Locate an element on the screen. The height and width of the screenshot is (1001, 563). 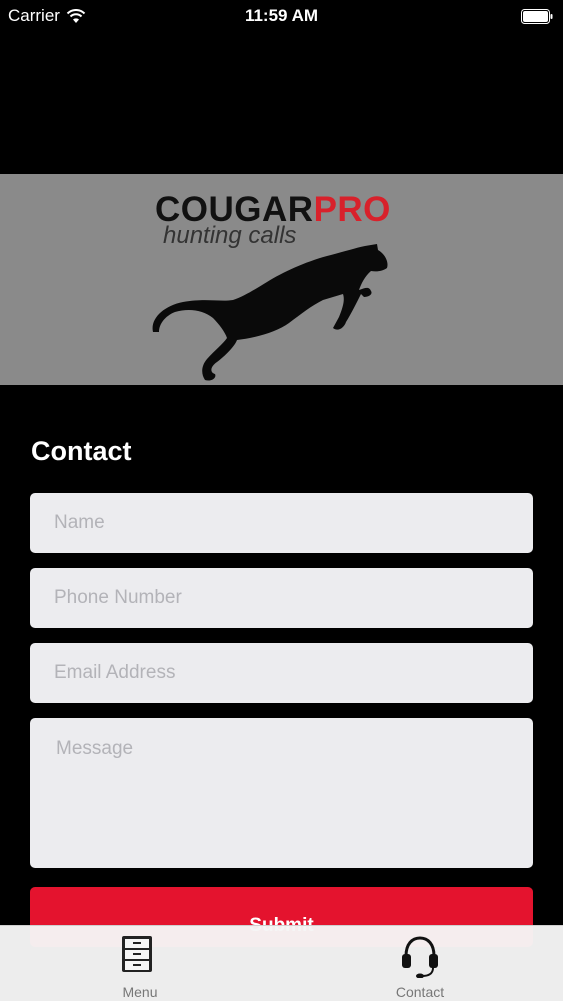
status-time: 11:59 AM is located at coordinates (281, 15).